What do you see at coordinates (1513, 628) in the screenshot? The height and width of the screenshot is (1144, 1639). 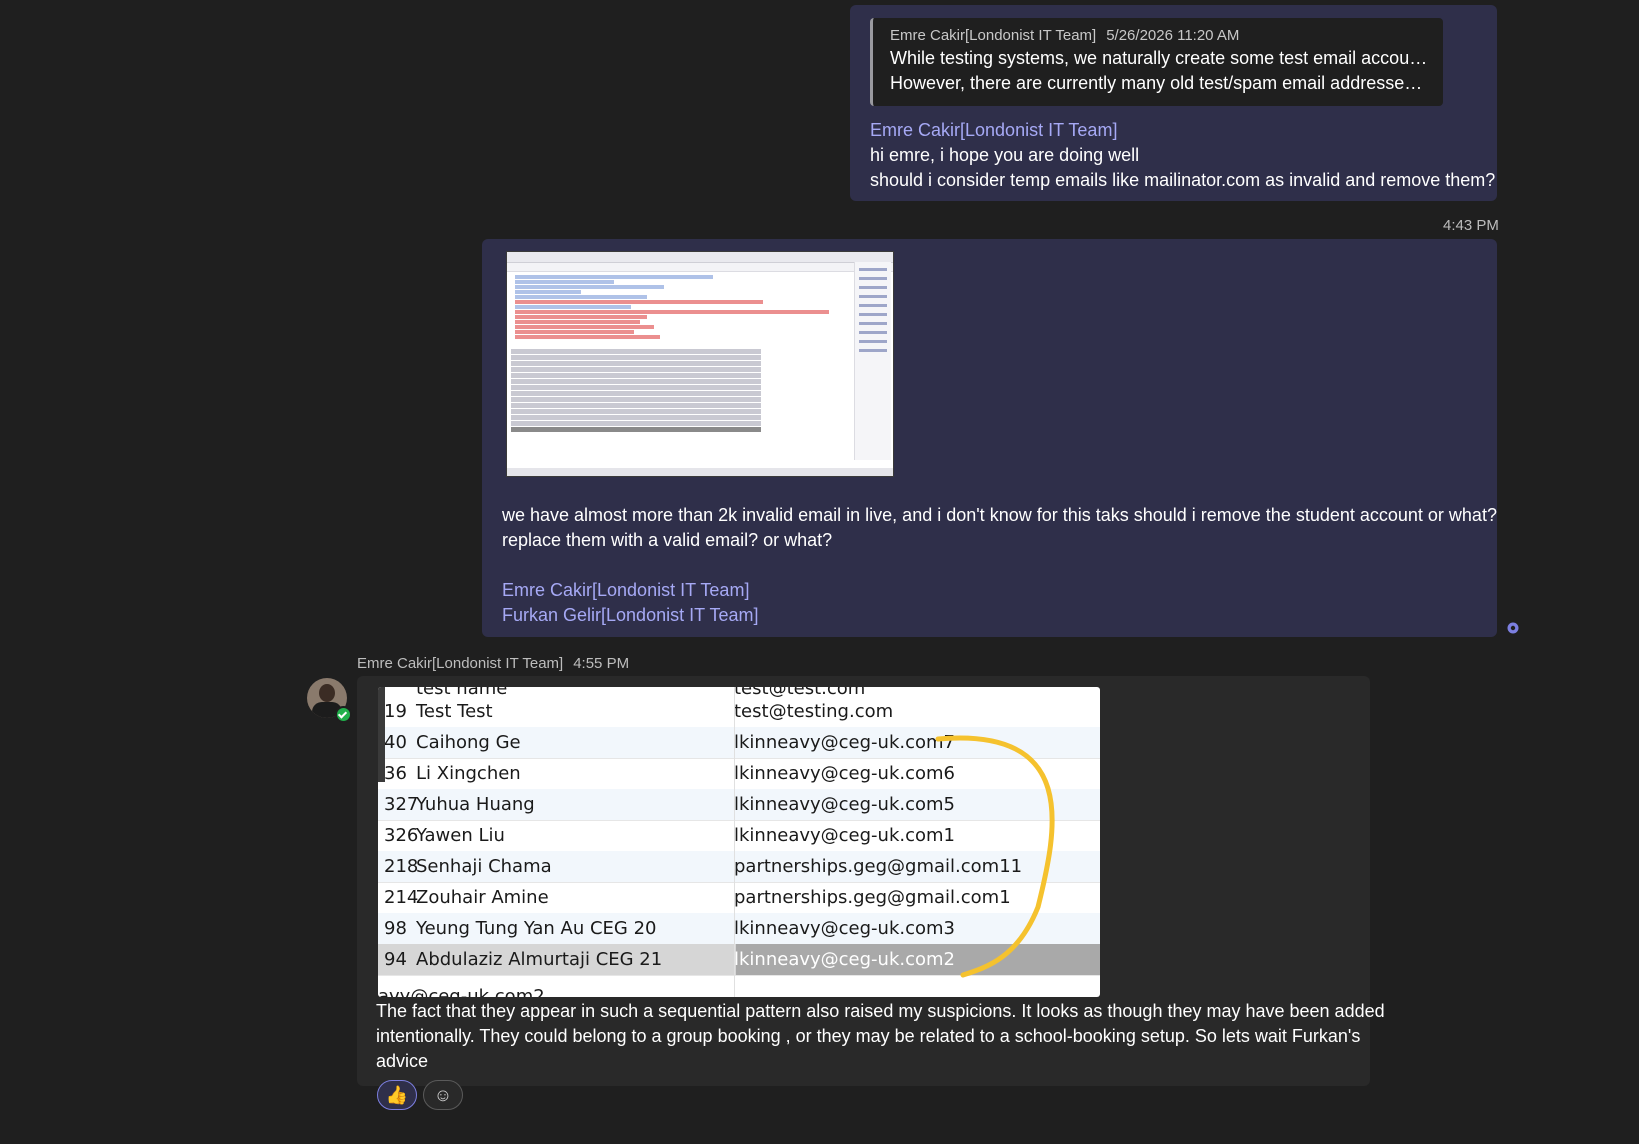 I see `seen-eye-icon` at bounding box center [1513, 628].